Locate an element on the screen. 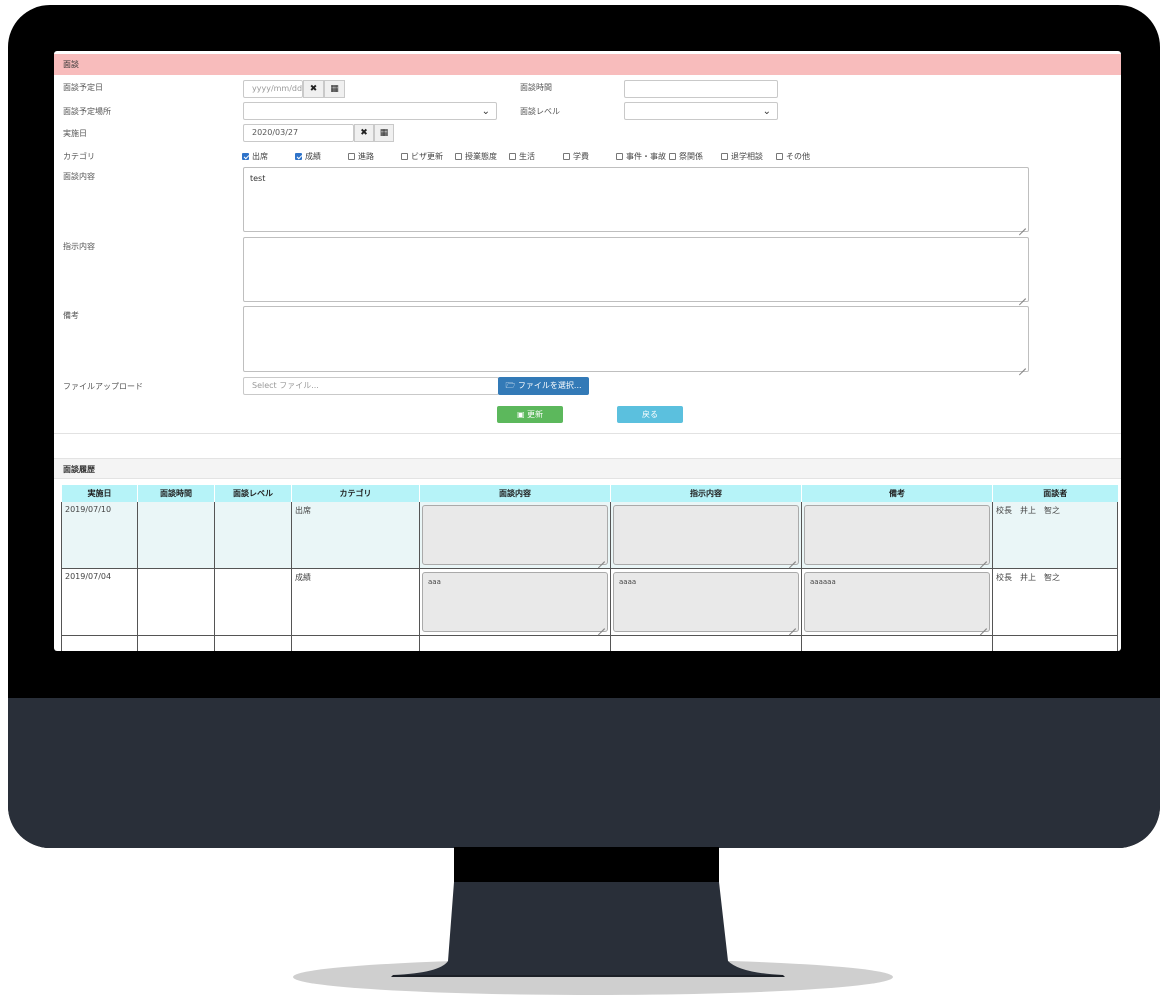 The image size is (1161, 997). category-option-label: 事件・事故 is located at coordinates (646, 156).